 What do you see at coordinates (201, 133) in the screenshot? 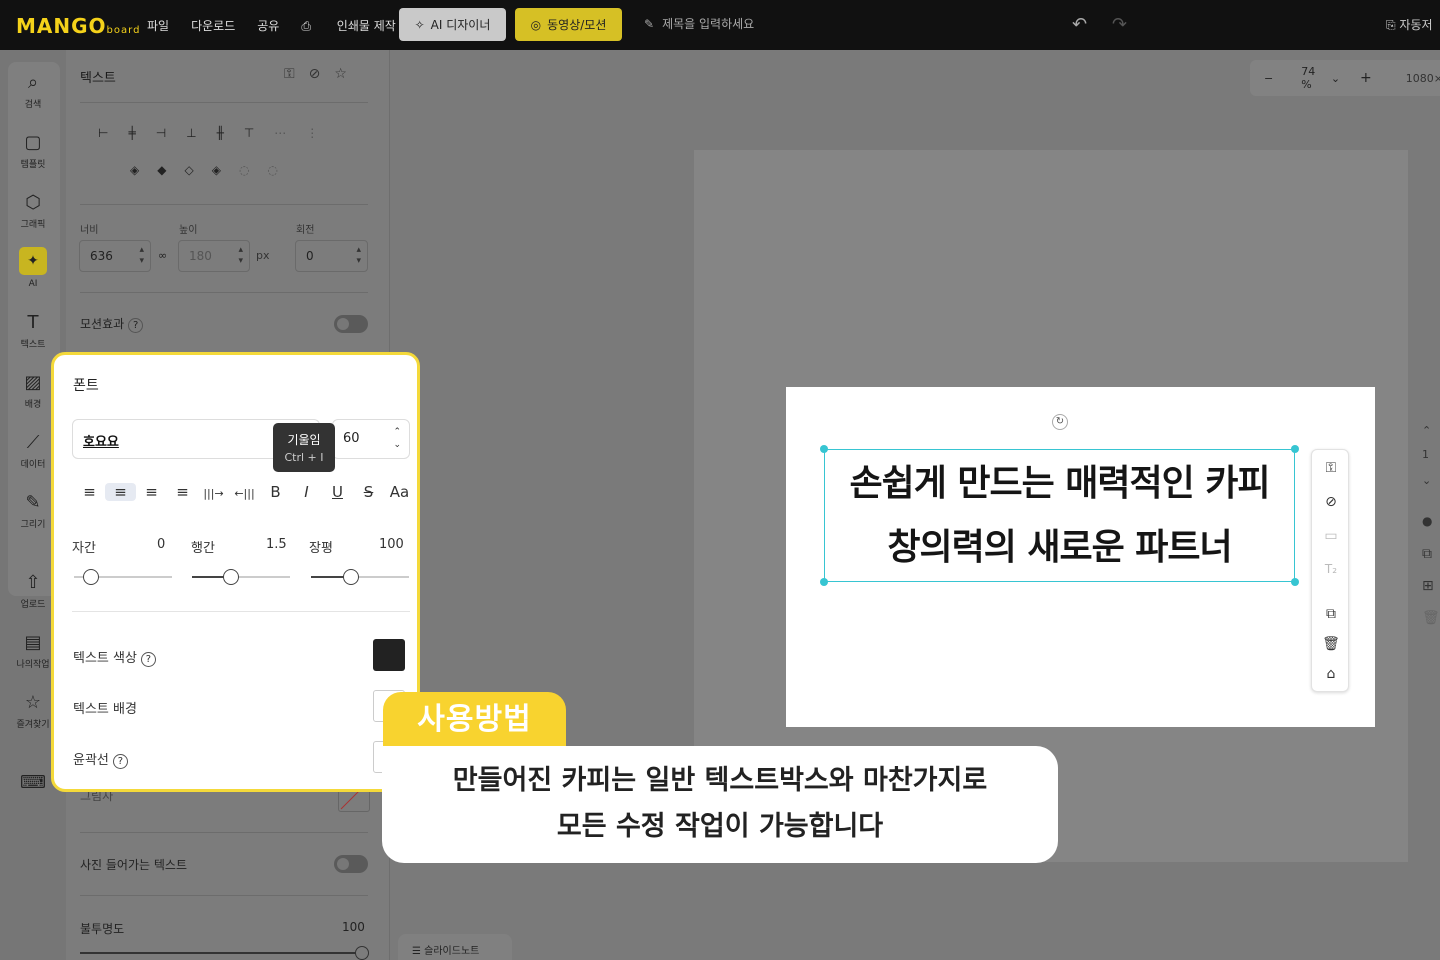
I see `align-bottom-icon: ⊥` at bounding box center [201, 133].